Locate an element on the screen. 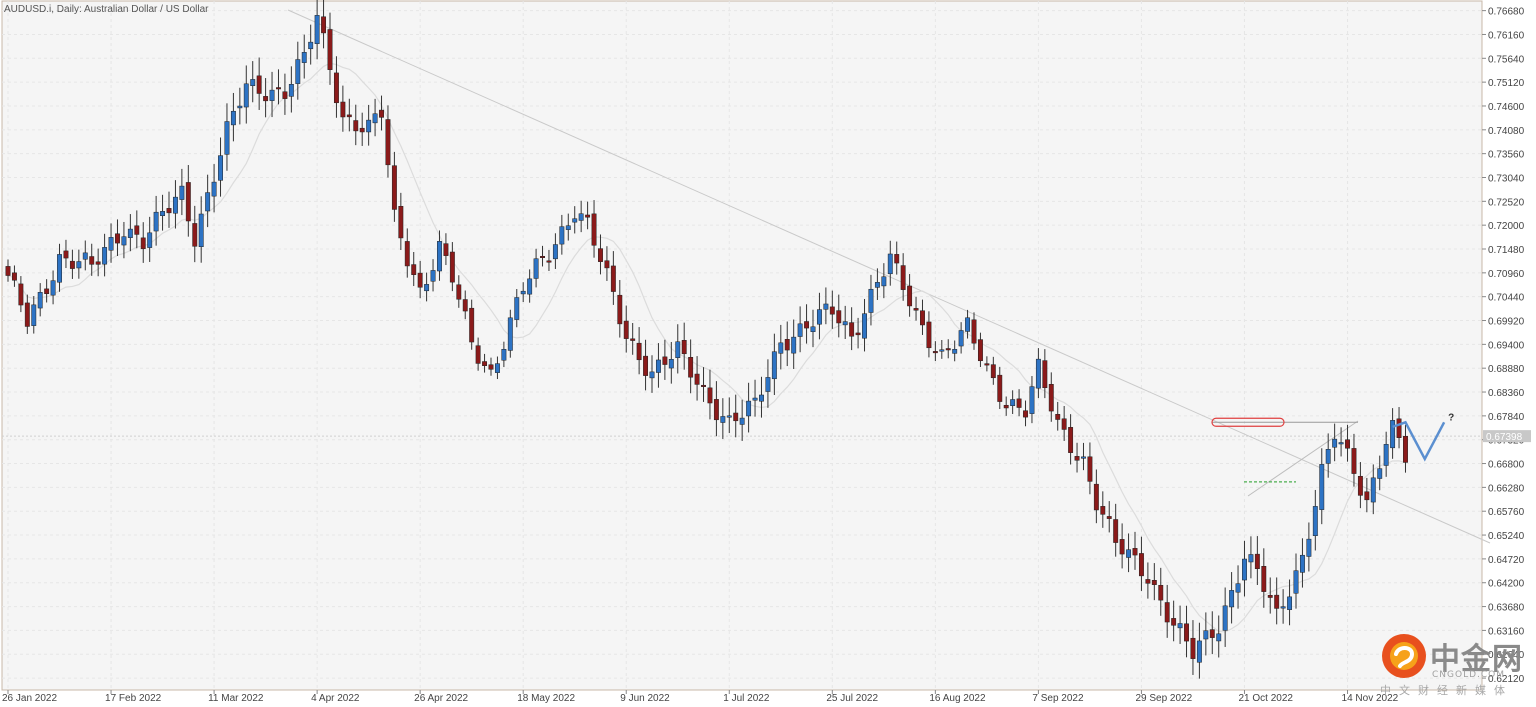 Image resolution: width=1536 pixels, height=707 pixels. x-tick-label: 29 Sep 2022 is located at coordinates (1163, 698).